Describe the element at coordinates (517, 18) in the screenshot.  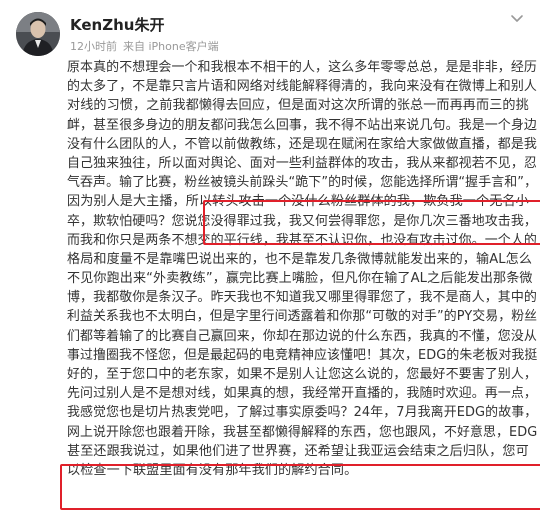
I see `chevron-down-icon` at that location.